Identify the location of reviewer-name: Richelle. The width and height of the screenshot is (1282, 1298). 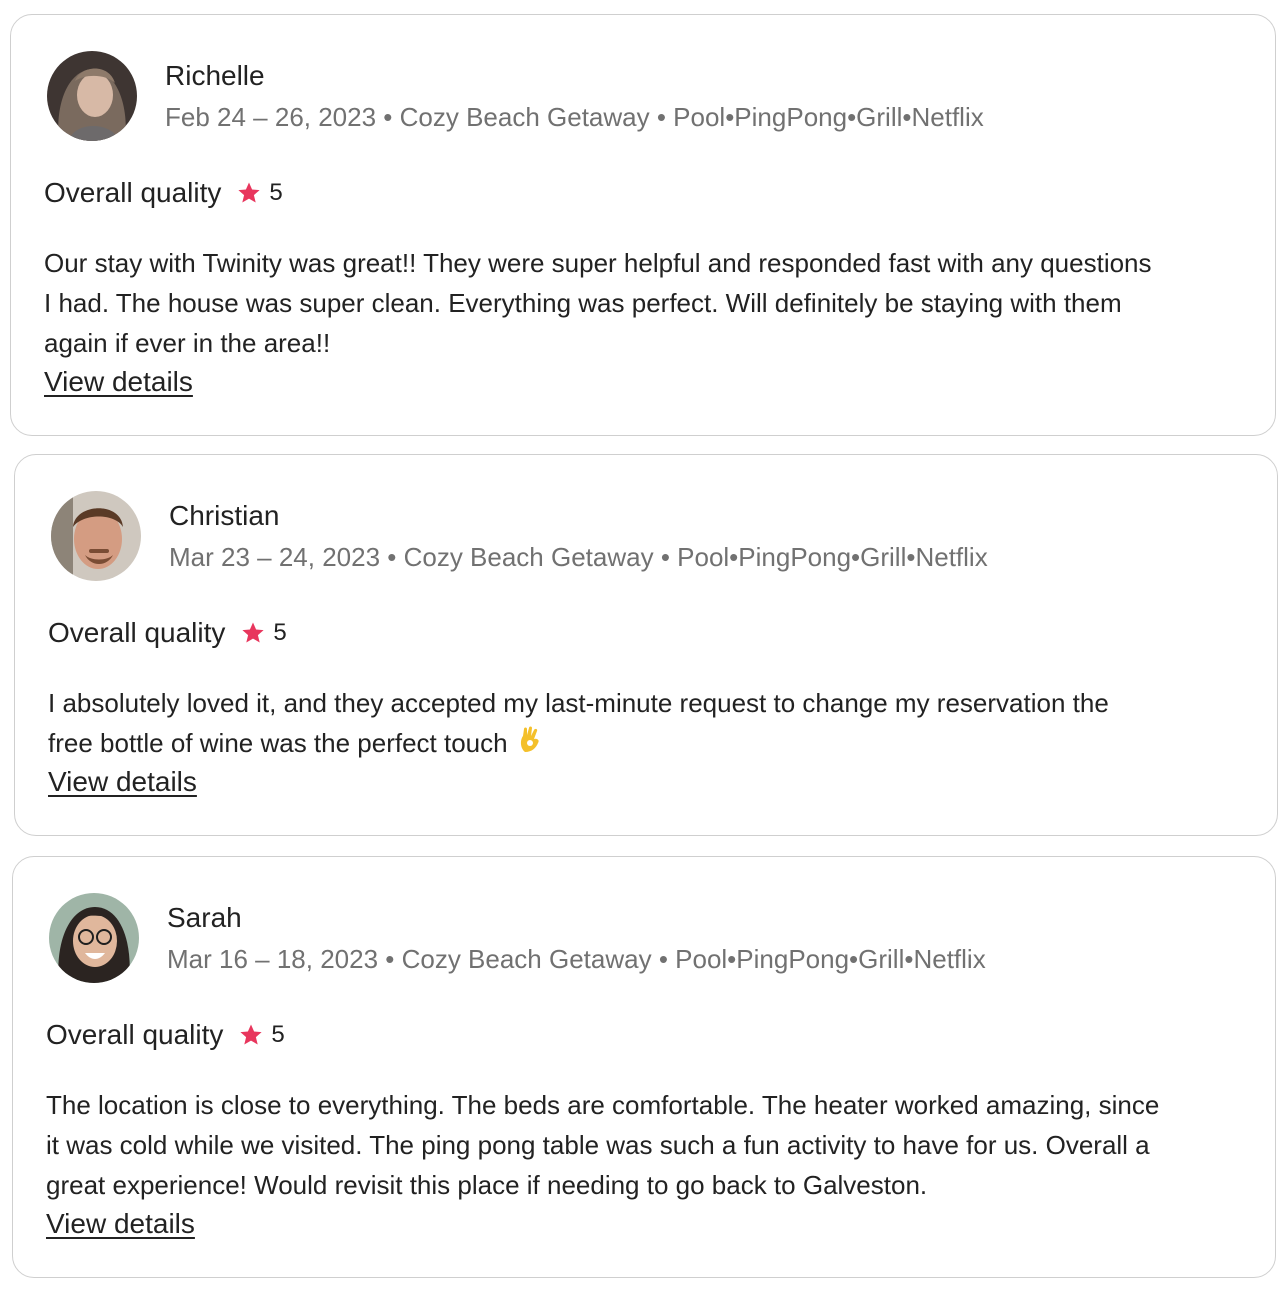
(215, 75).